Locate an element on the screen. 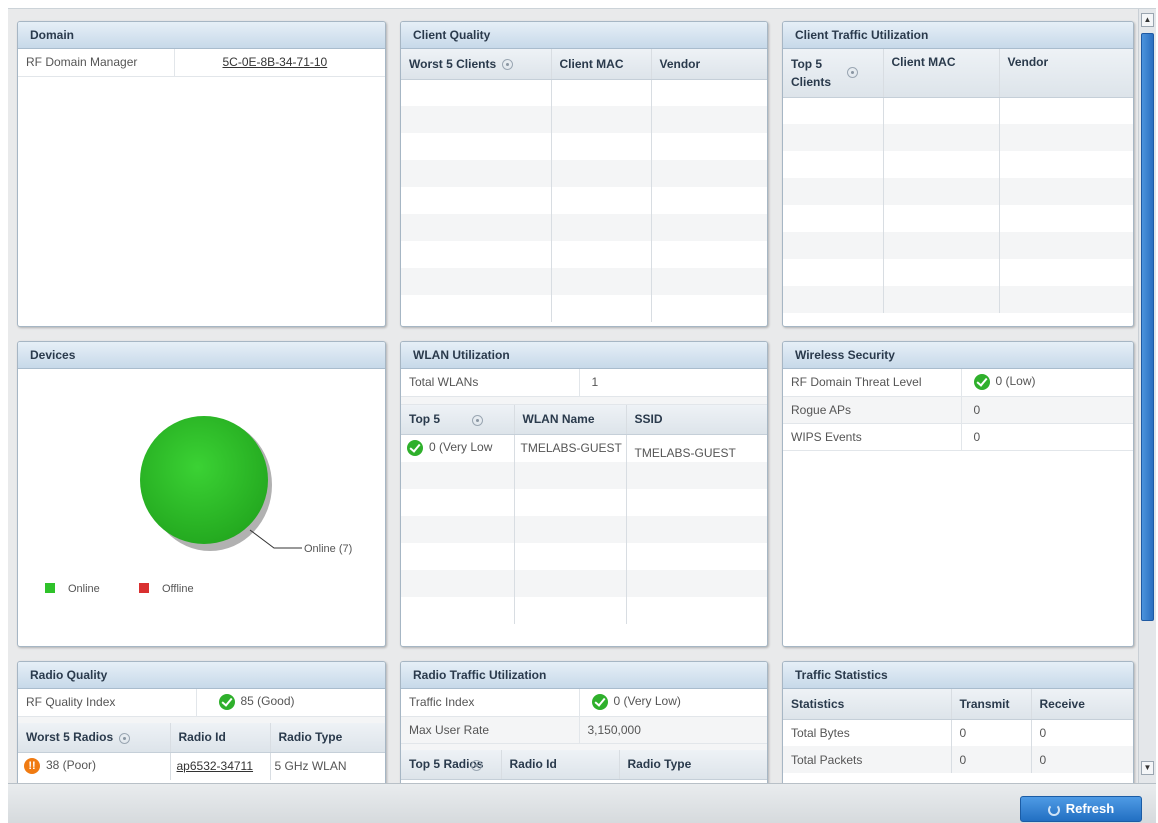 This screenshot has width=1158, height=823. table-row: 0 (Very Low TMELABS-GUEST TMELABS-GUEST is located at coordinates (584, 448).